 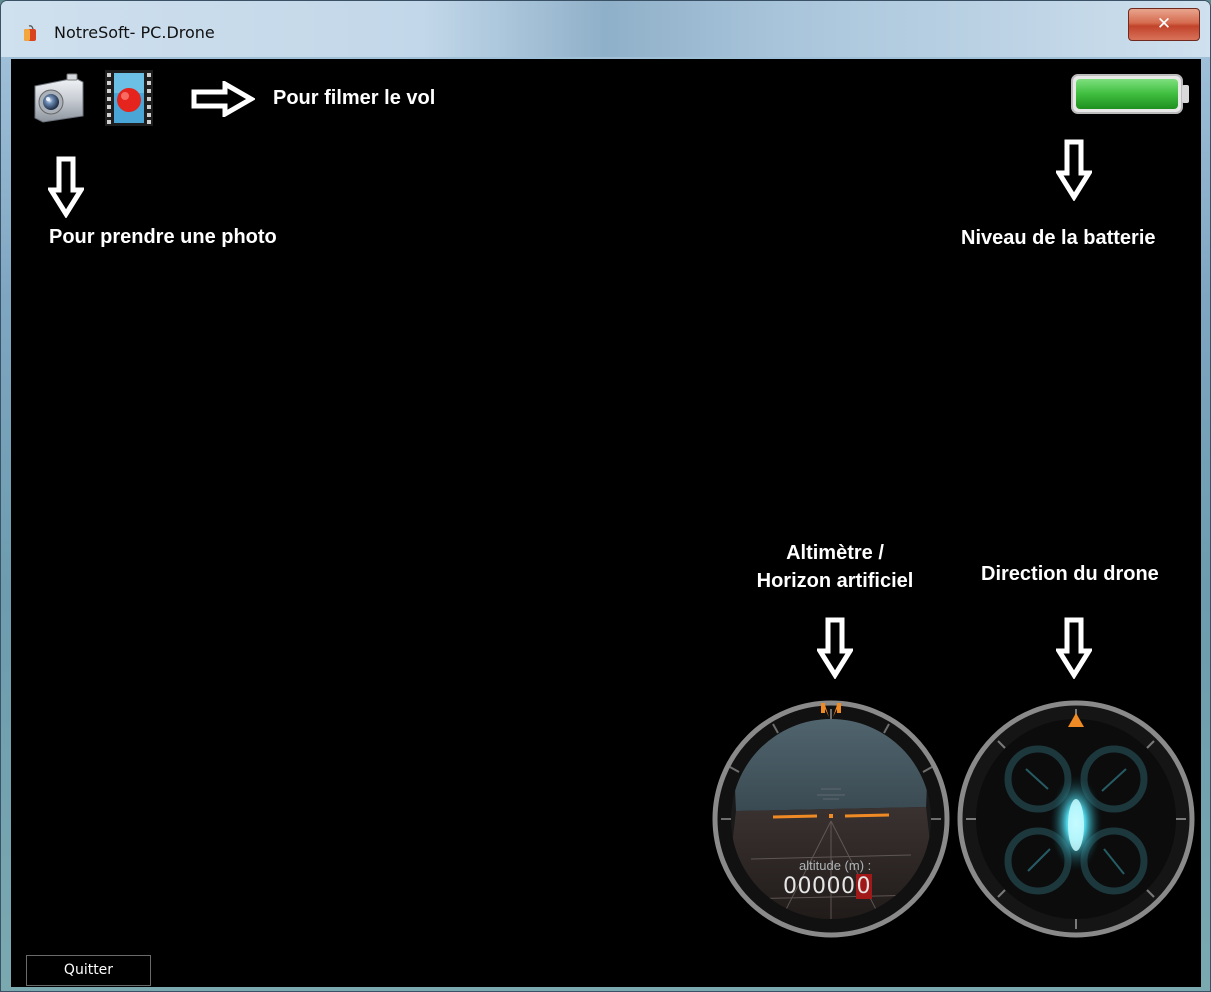 What do you see at coordinates (1076, 819) in the screenshot?
I see `drone-direction-gauge` at bounding box center [1076, 819].